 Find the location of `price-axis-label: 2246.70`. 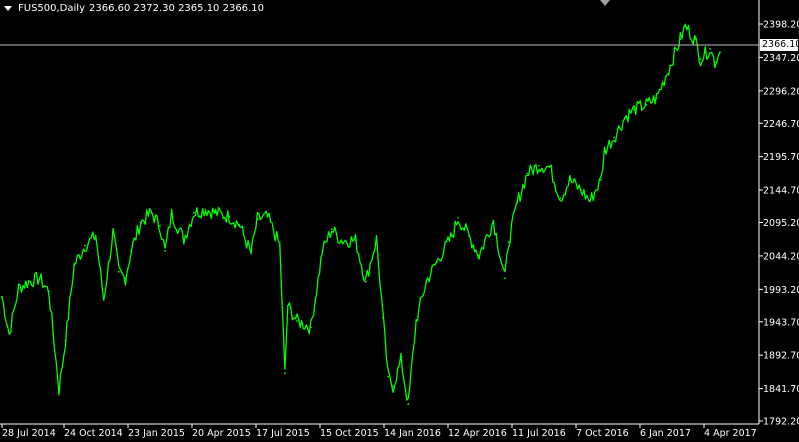

price-axis-label: 2246.70 is located at coordinates (781, 124).